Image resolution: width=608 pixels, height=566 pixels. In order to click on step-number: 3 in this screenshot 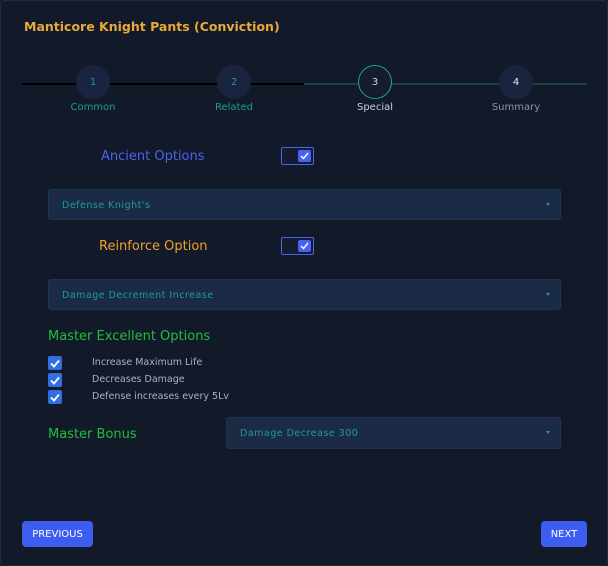, I will do `click(375, 82)`.